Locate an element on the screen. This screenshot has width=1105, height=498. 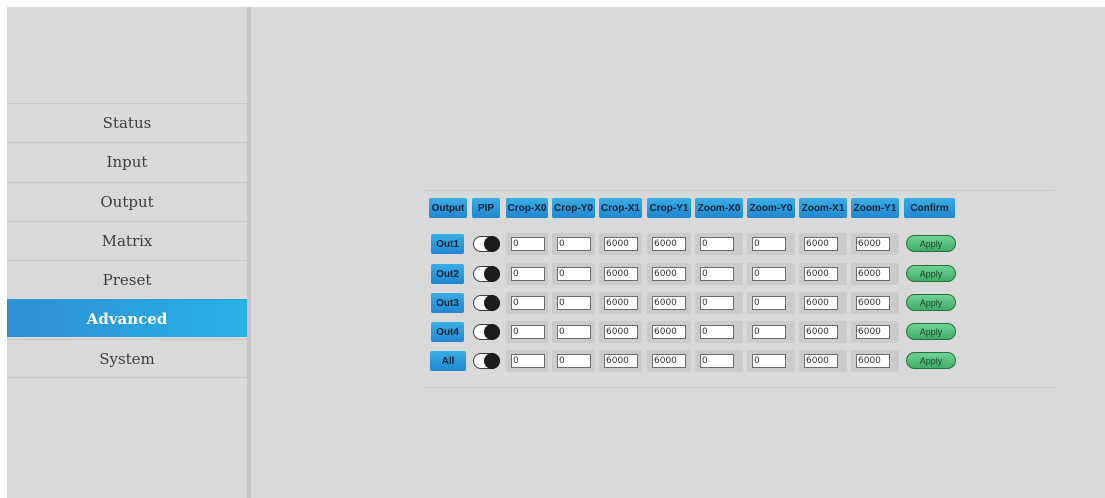
sidebar-item-label: Output is located at coordinates (127, 201).